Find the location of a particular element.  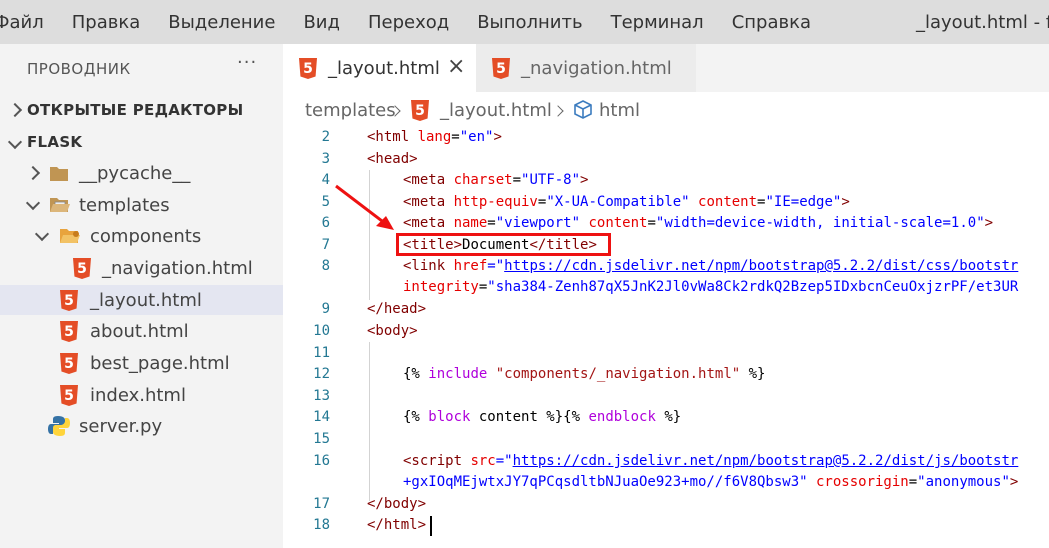

tree-item-label: about.html is located at coordinates (139, 331).